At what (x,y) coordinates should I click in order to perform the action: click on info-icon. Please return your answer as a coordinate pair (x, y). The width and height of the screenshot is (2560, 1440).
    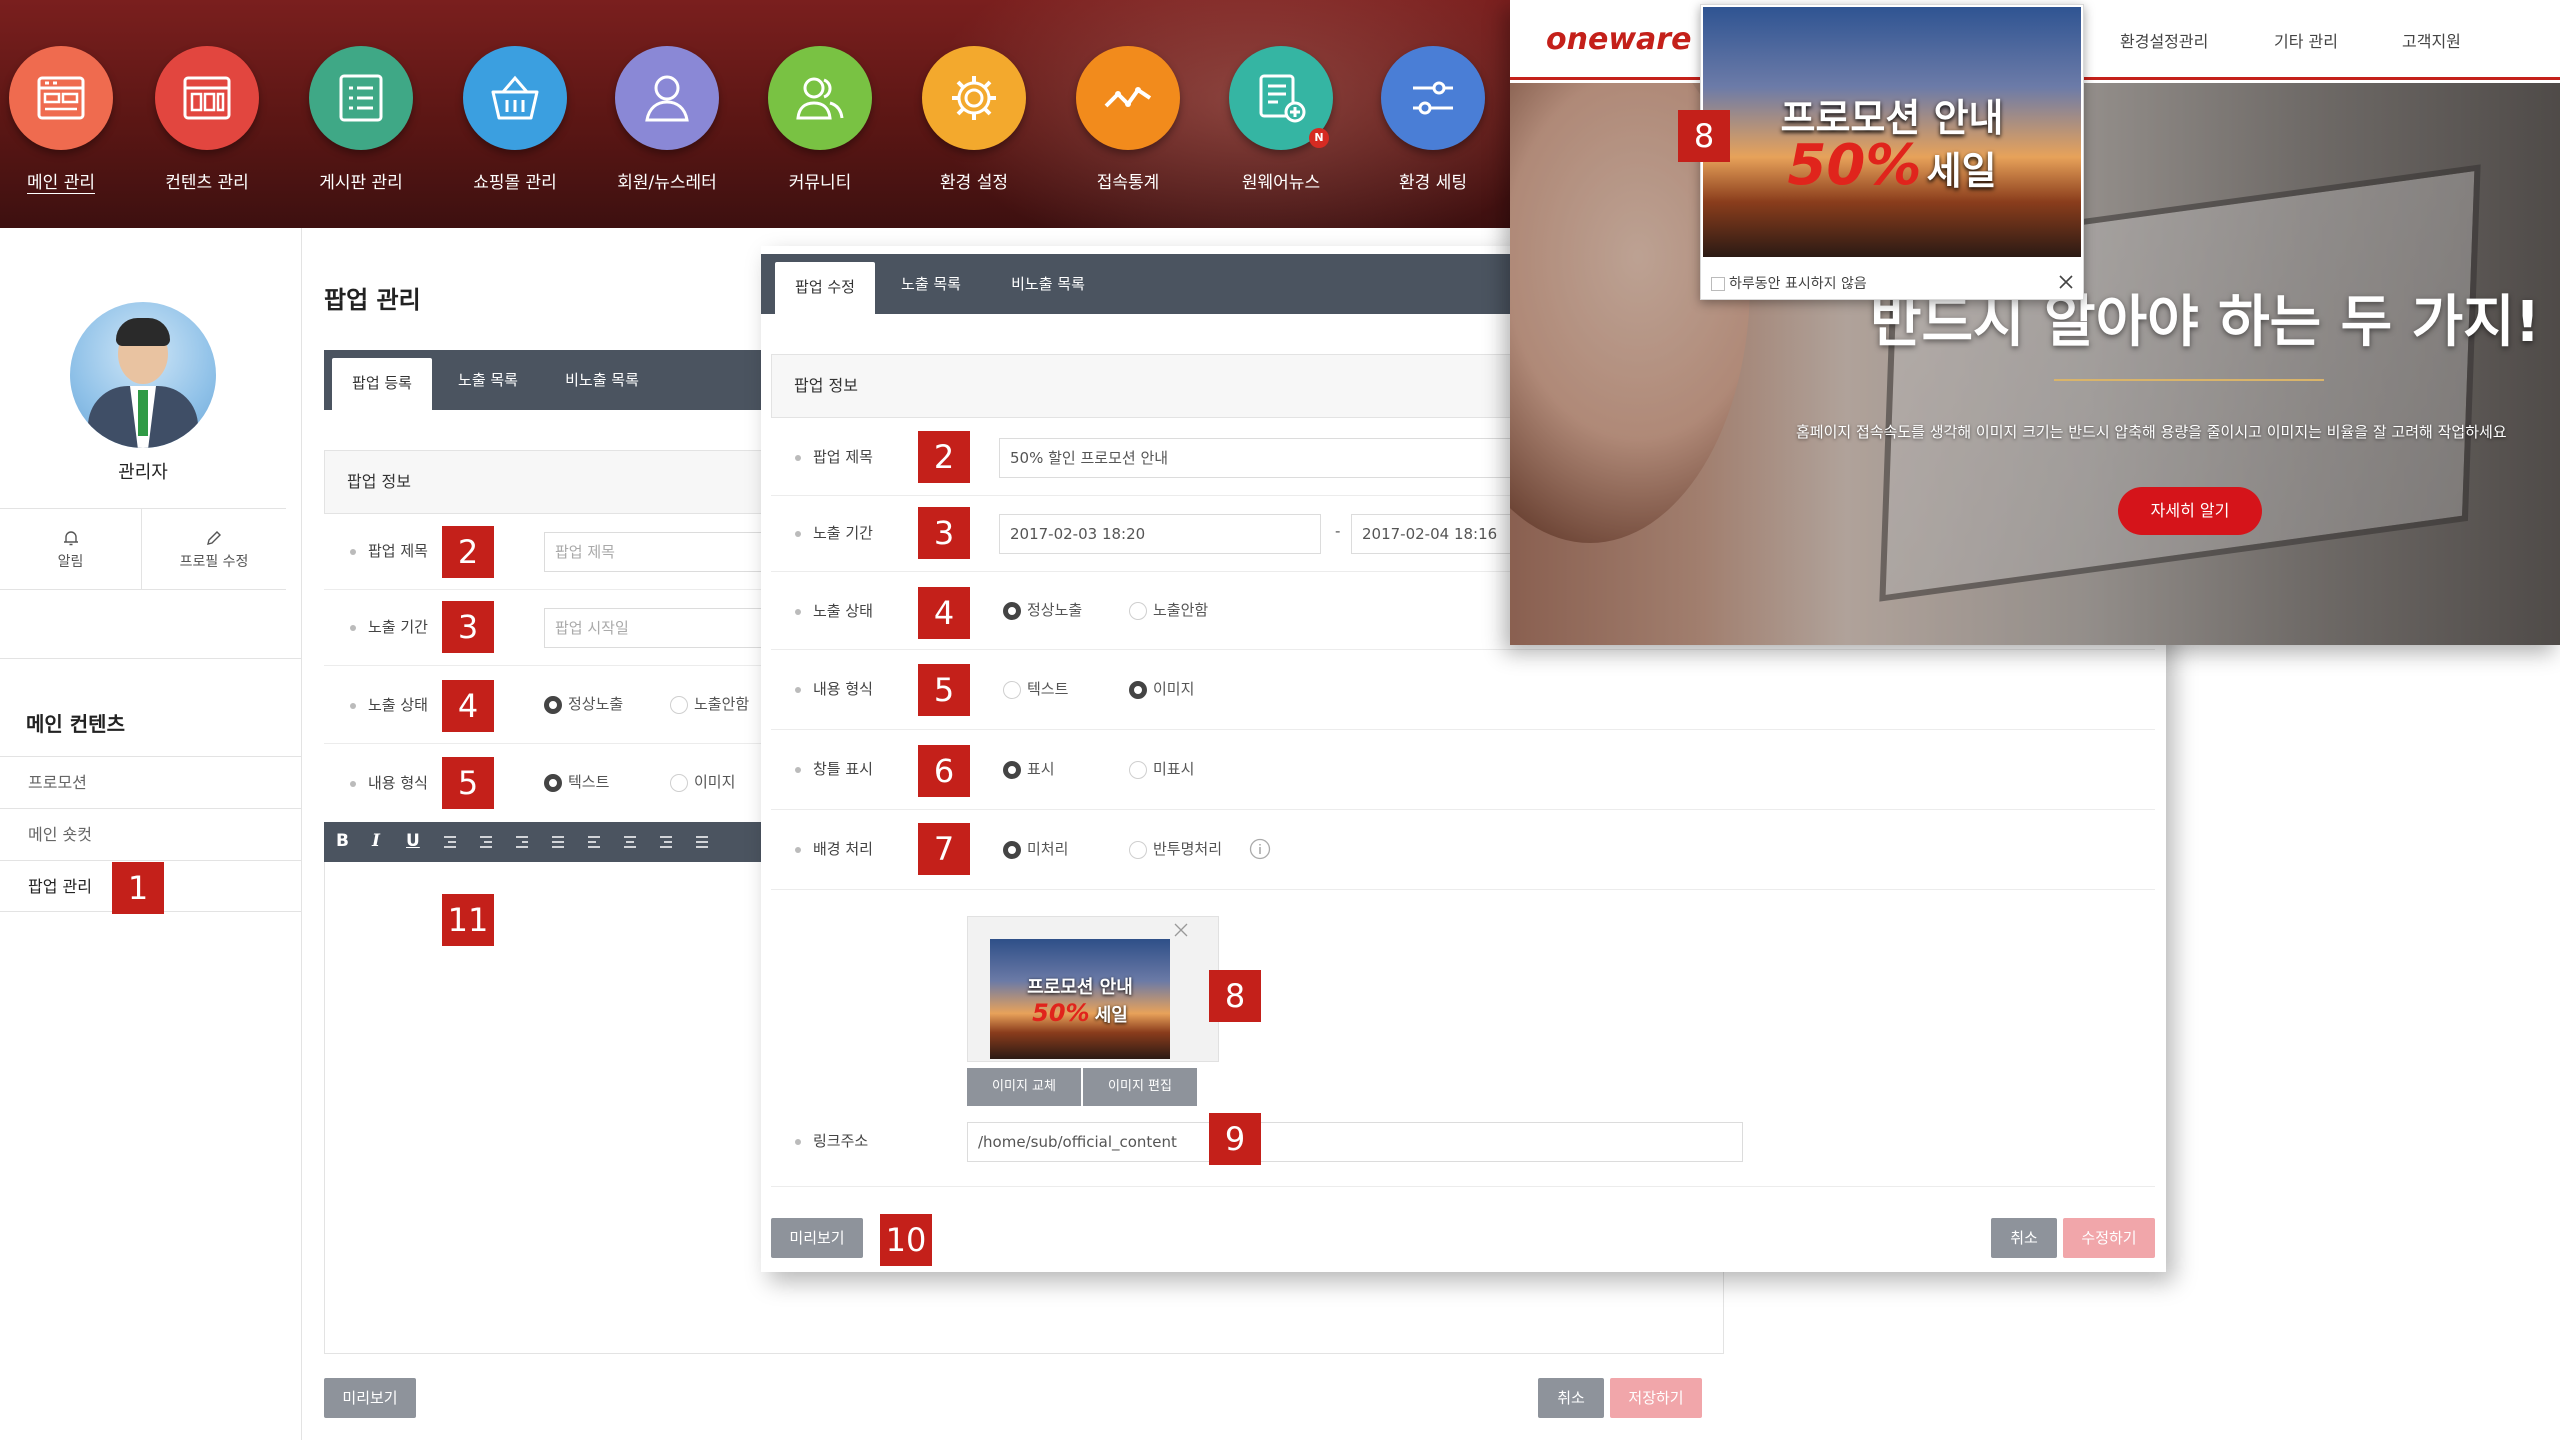
    Looking at the image, I should click on (1260, 849).